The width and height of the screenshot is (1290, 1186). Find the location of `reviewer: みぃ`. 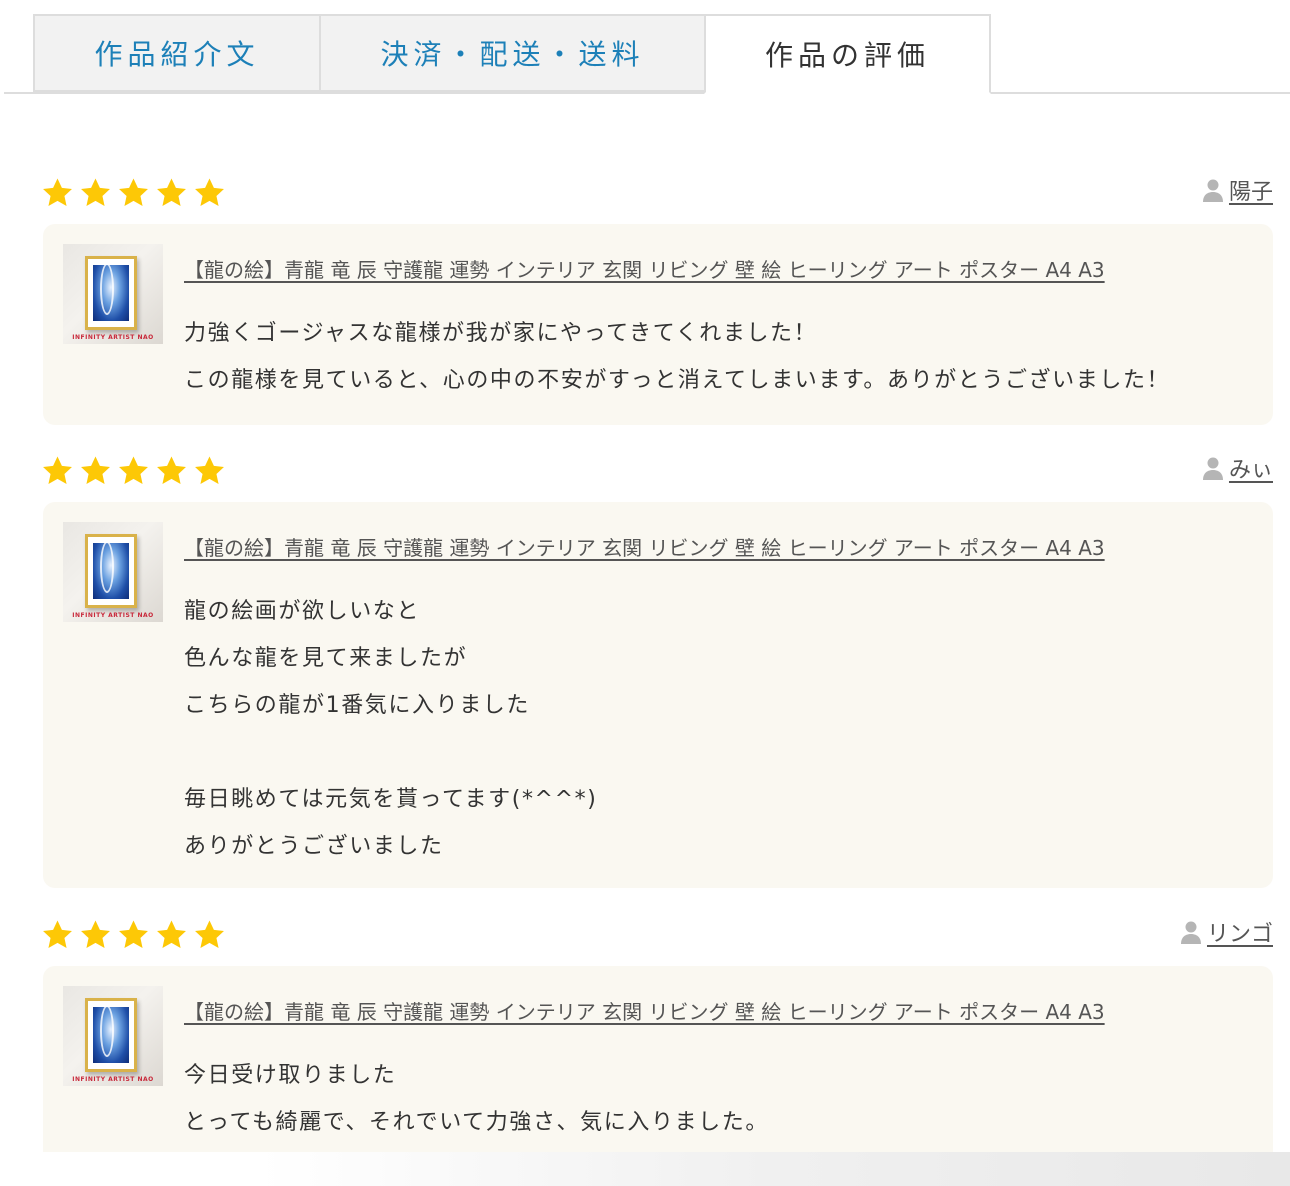

reviewer: みぃ is located at coordinates (1237, 468).